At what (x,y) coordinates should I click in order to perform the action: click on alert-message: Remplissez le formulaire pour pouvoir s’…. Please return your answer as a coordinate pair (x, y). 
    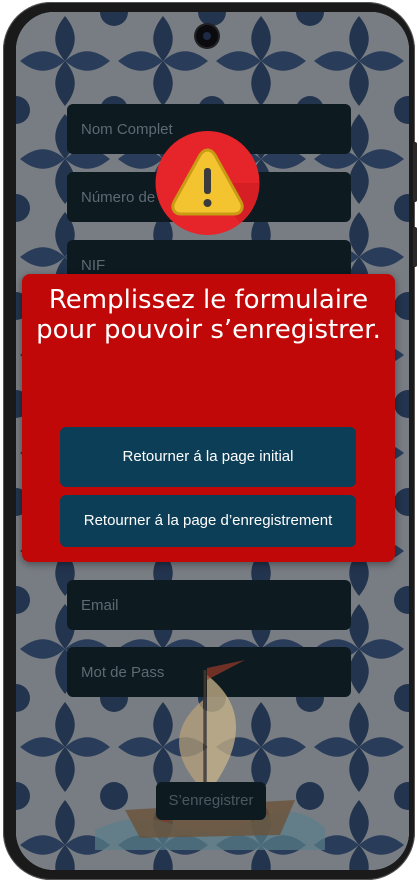
    Looking at the image, I should click on (208, 315).